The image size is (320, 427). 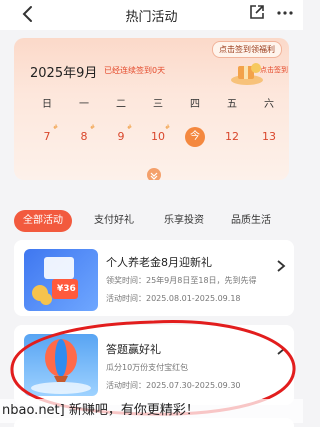 I want to click on category-tabs: 全部活动 支付好礼 乐享投资 品质生活, so click(x=154, y=221).